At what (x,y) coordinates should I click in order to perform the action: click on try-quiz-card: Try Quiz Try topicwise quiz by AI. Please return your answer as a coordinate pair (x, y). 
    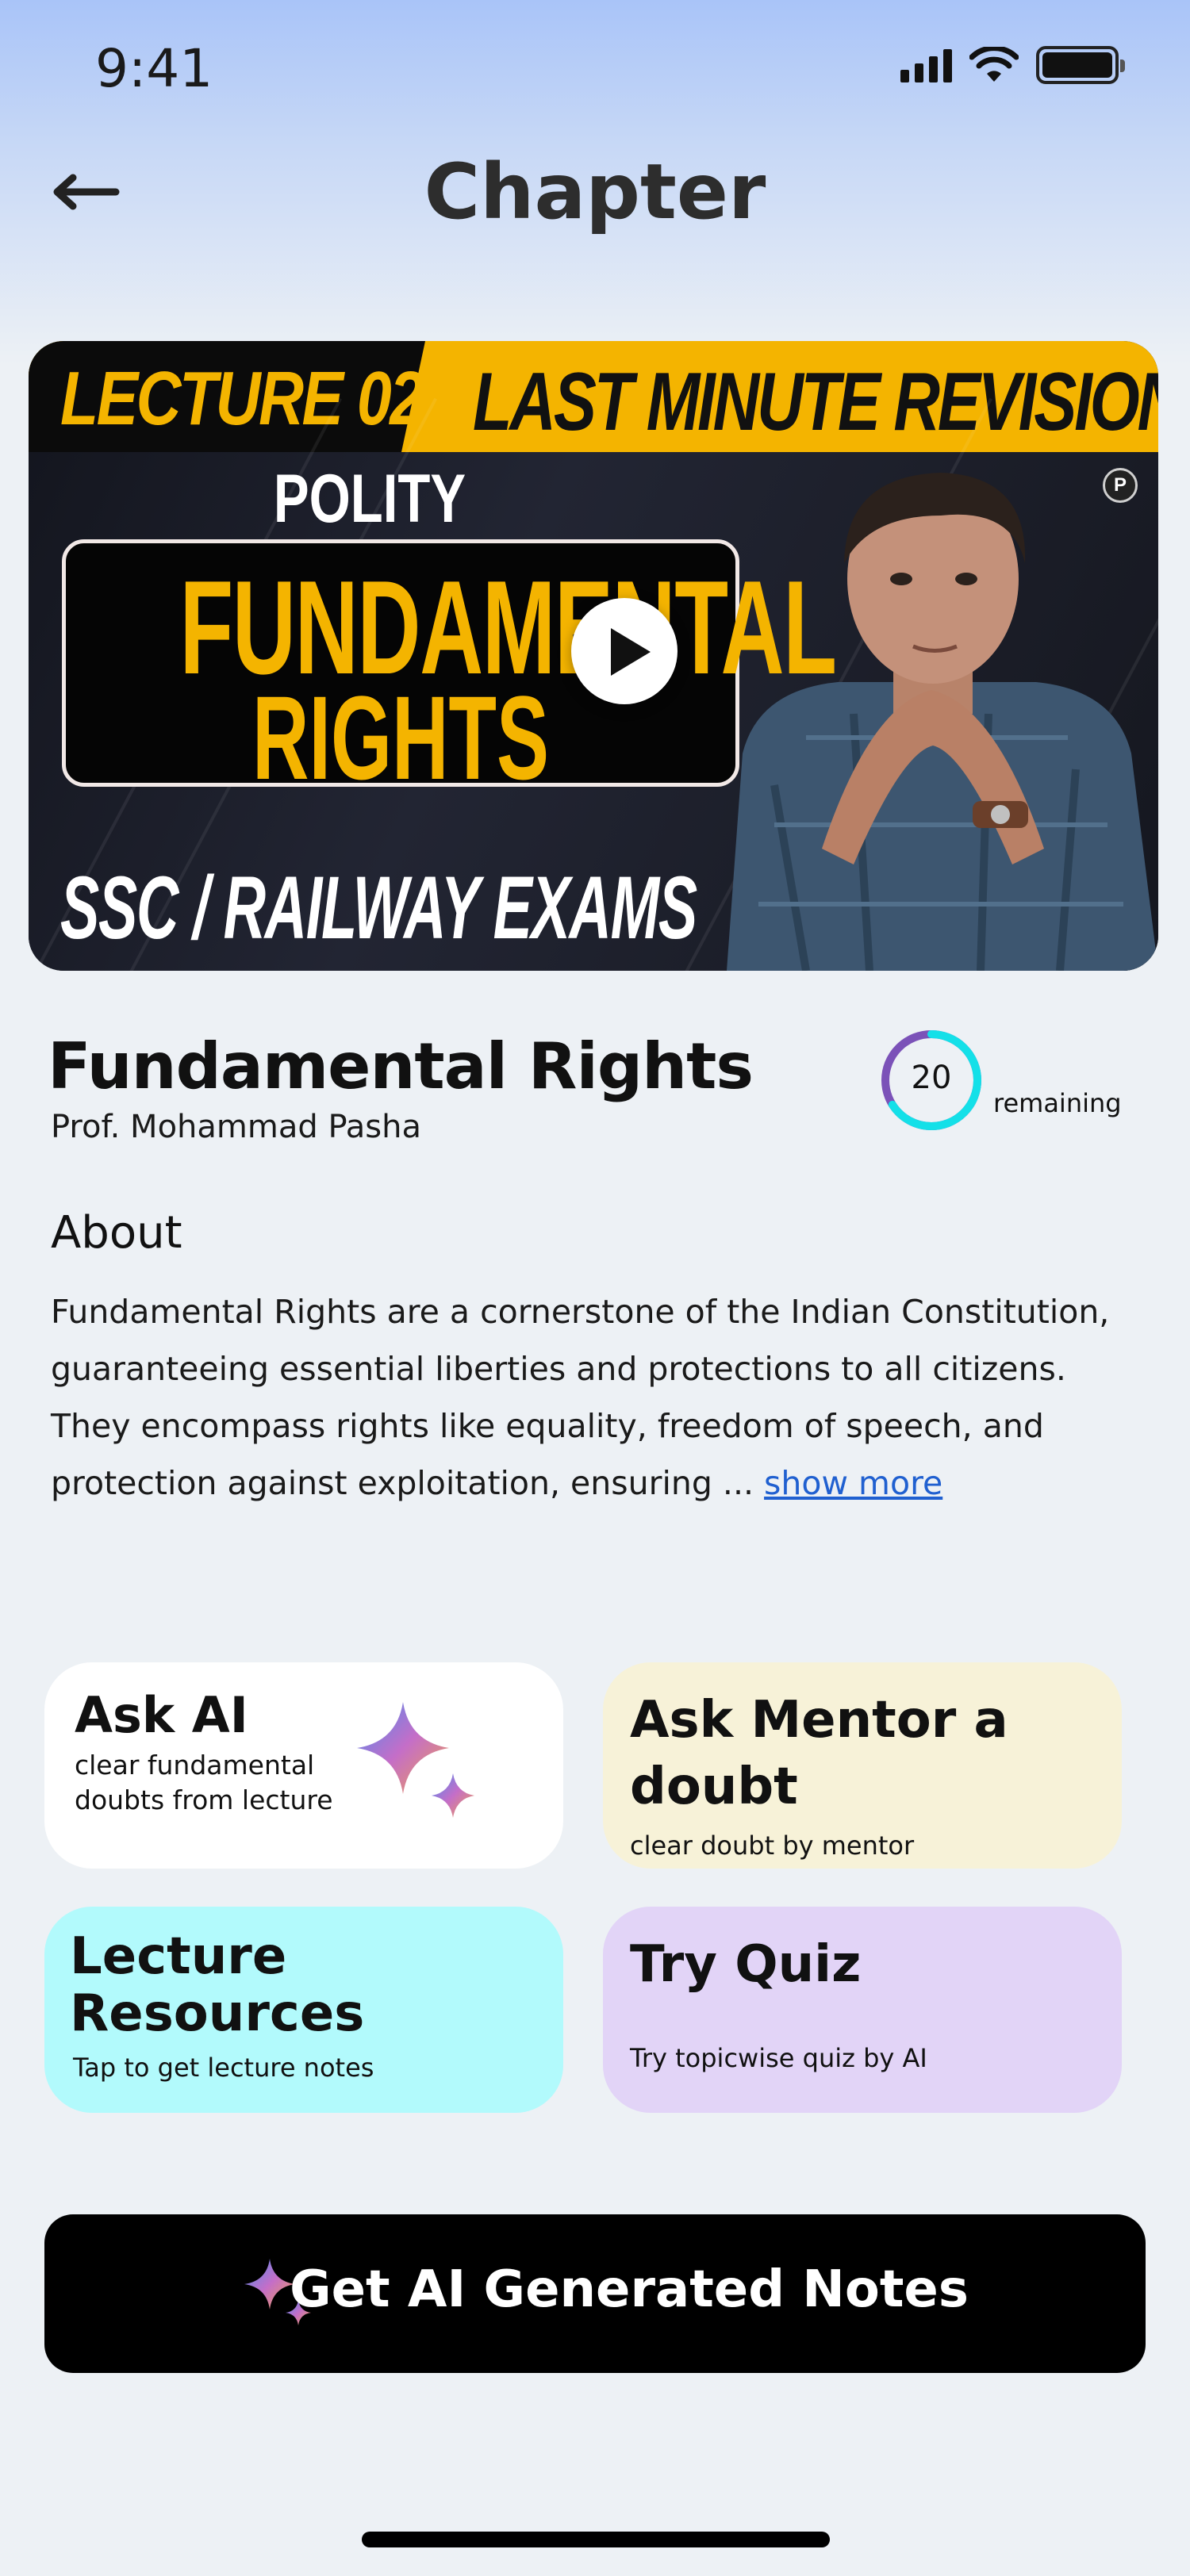
    Looking at the image, I should click on (862, 2010).